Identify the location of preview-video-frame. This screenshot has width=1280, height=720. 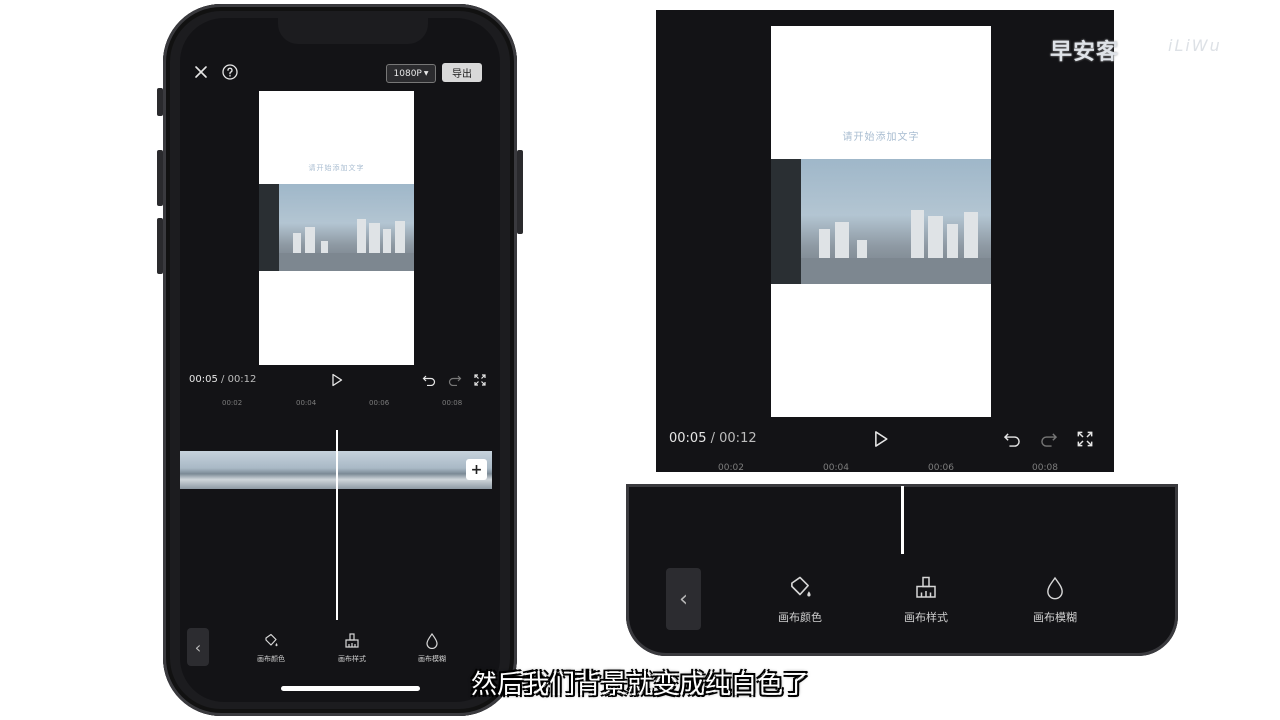
(336, 227).